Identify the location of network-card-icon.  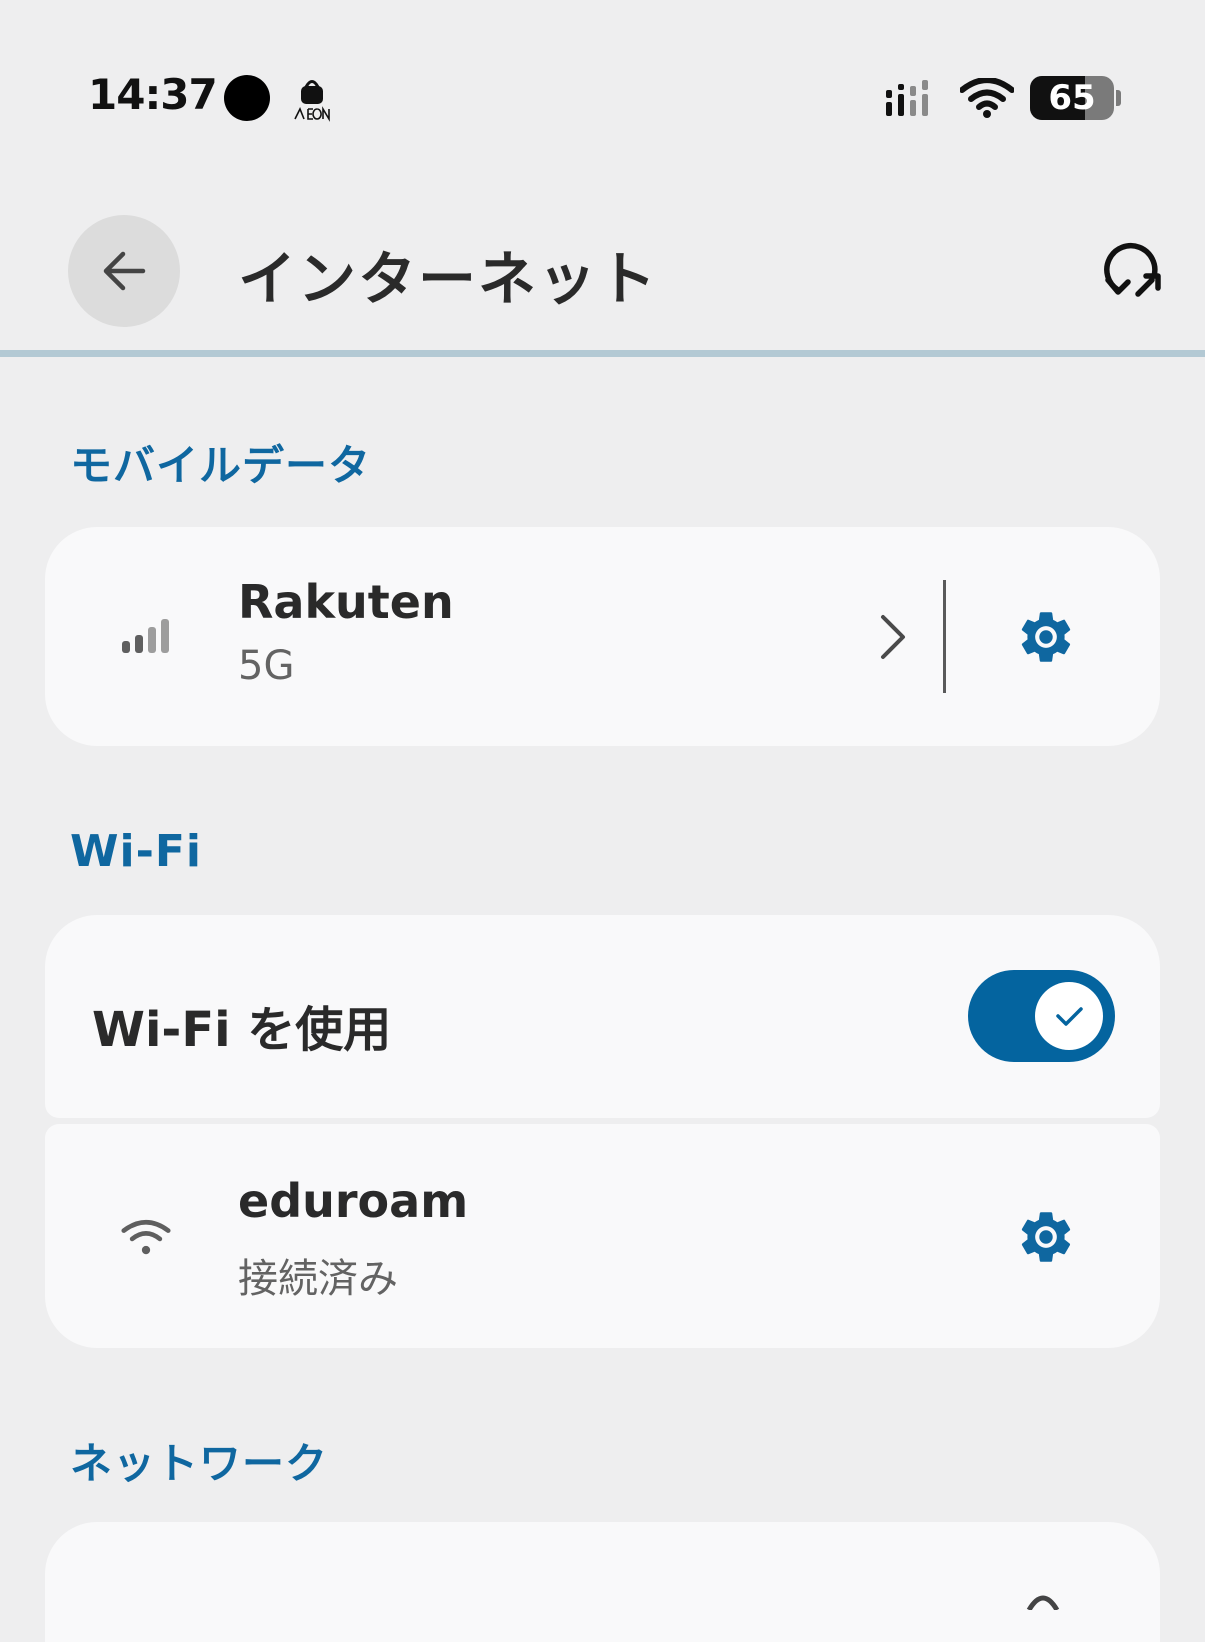
(1043, 1602).